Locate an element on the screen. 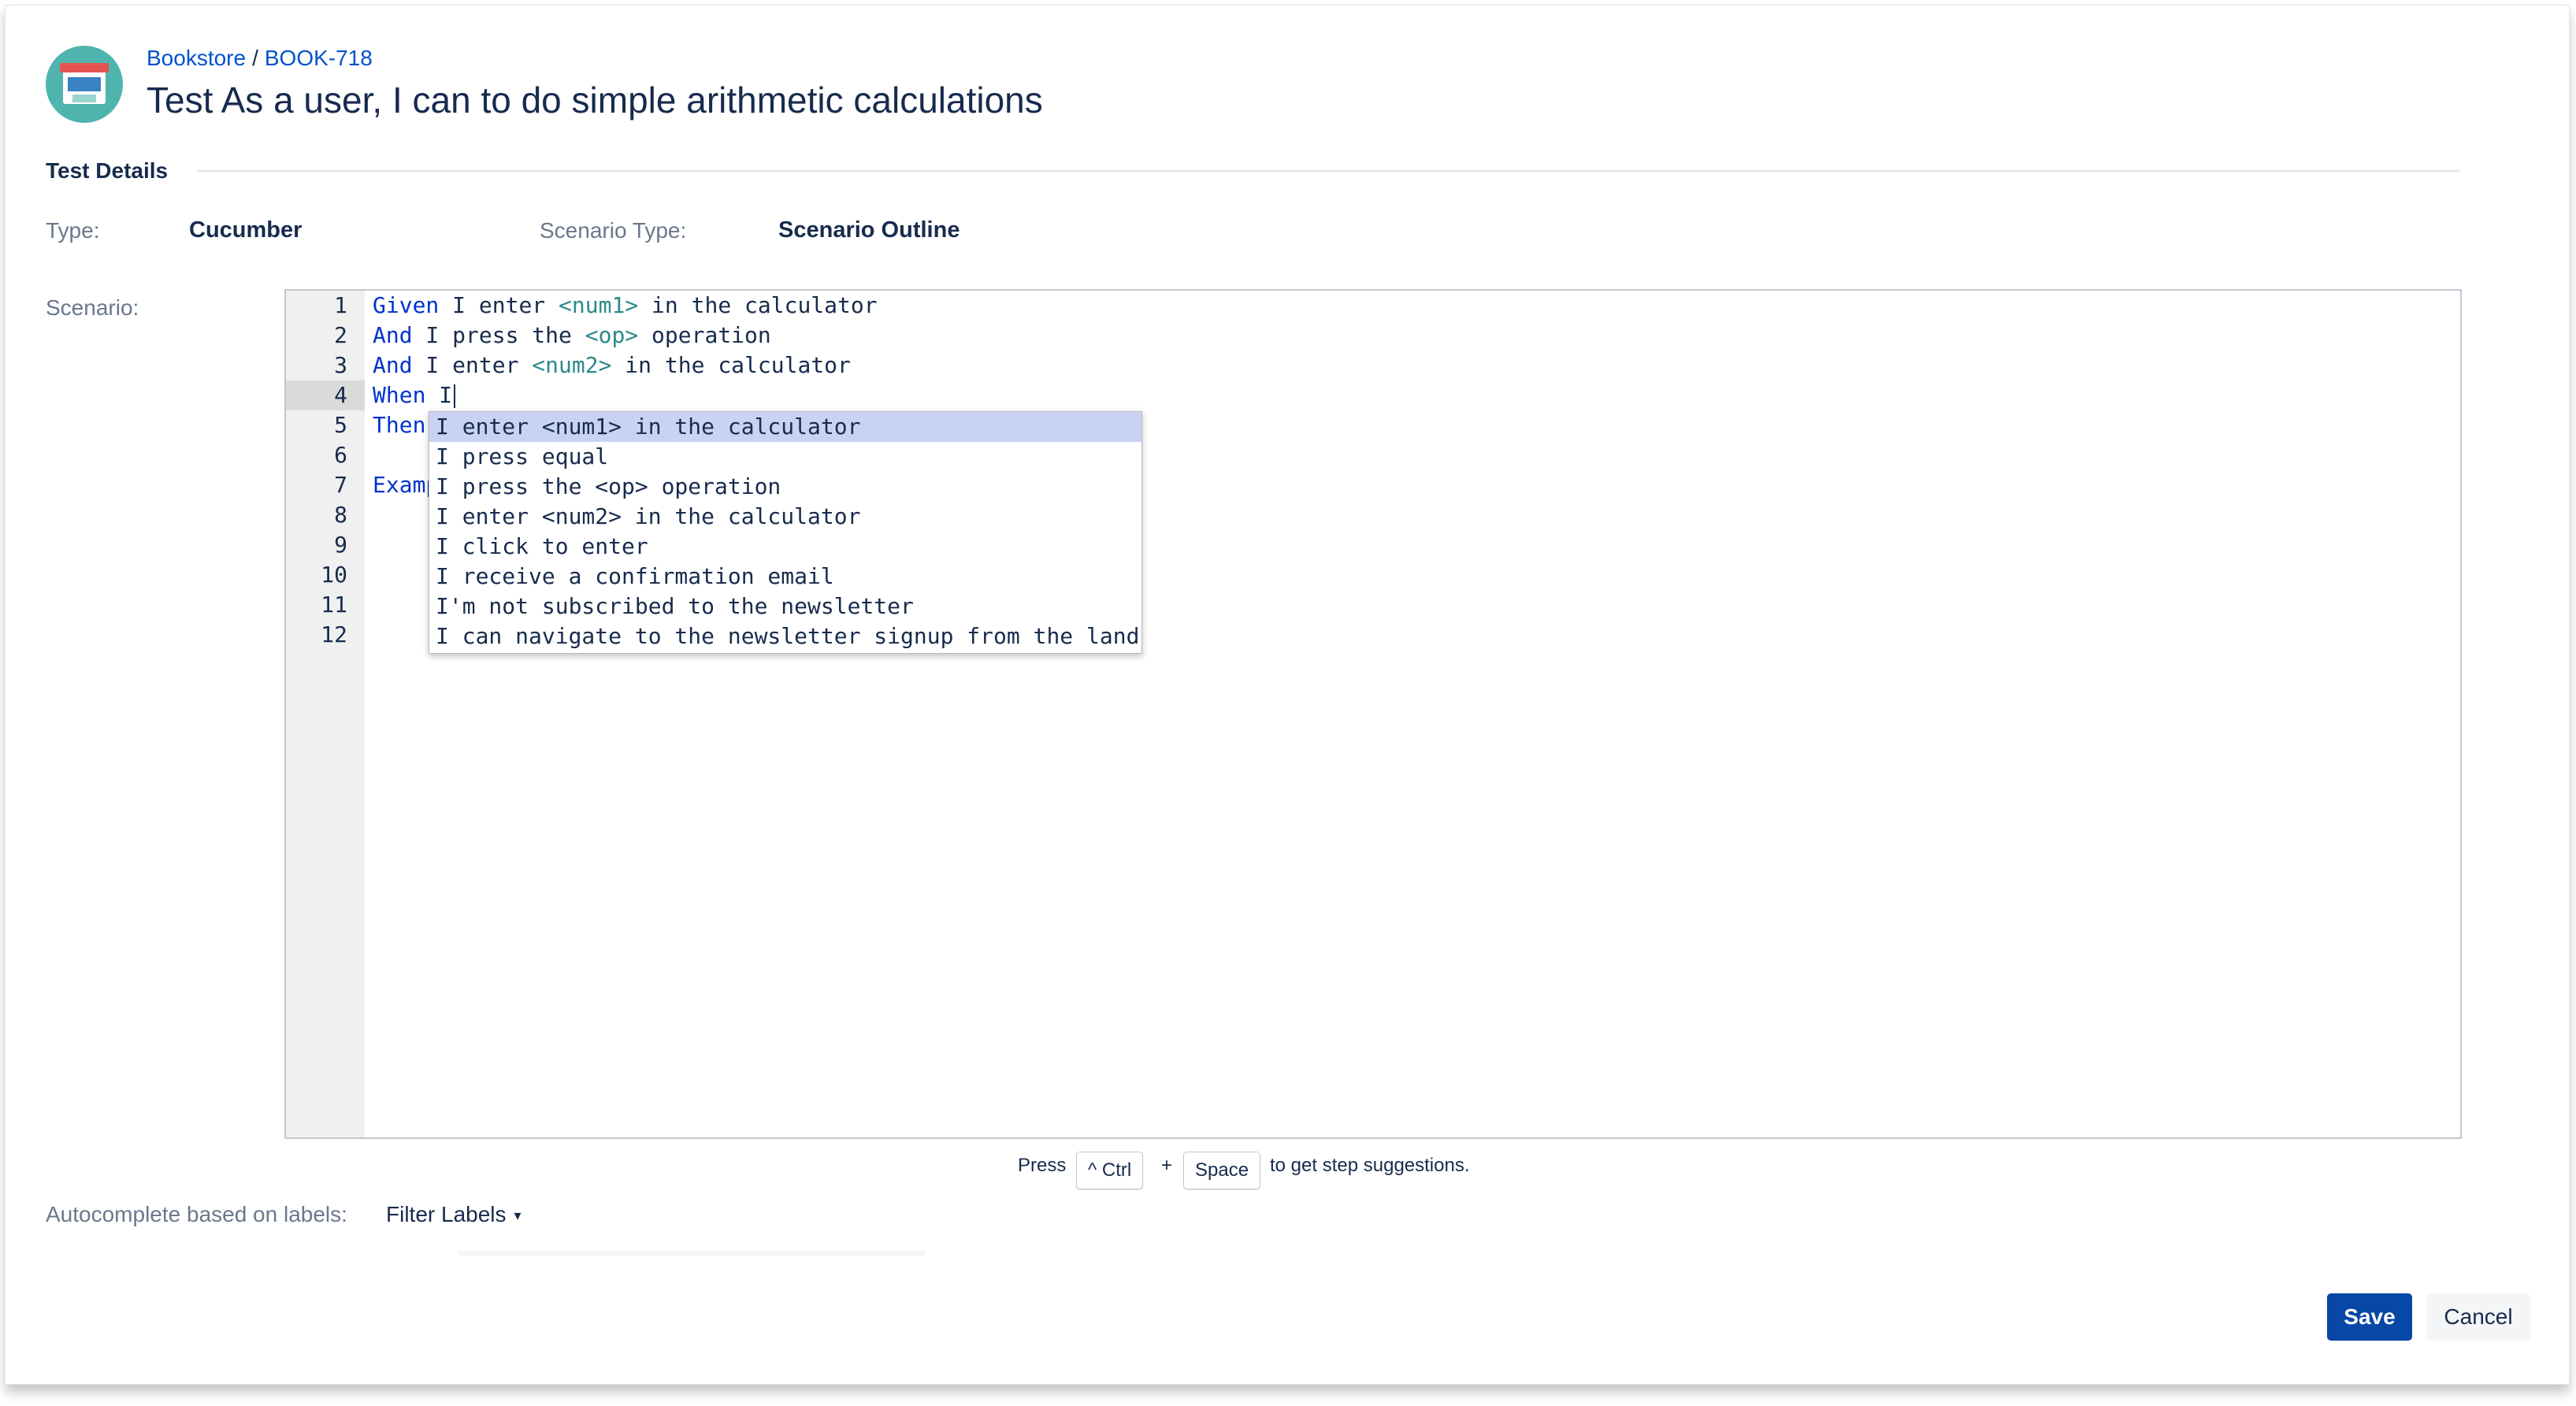 The image size is (2576, 1406). step-parameter: <op> is located at coordinates (612, 335).